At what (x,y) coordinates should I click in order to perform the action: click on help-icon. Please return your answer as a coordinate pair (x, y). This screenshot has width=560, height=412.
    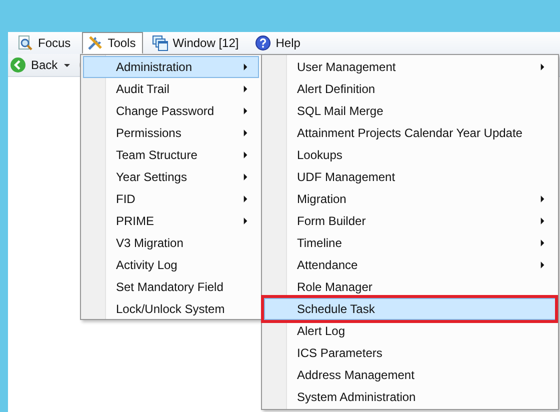
    Looking at the image, I should click on (262, 43).